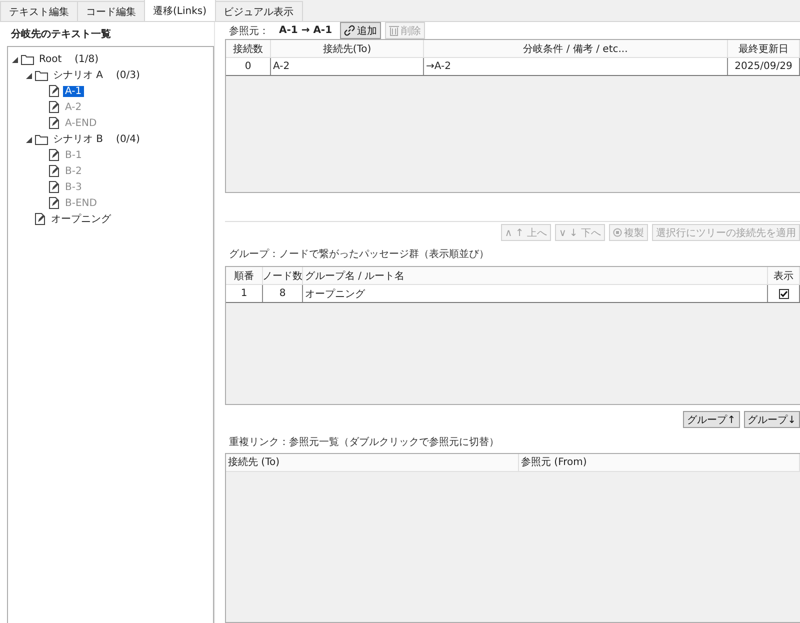 The width and height of the screenshot is (800, 623). I want to click on tree-item: A-1, so click(73, 91).